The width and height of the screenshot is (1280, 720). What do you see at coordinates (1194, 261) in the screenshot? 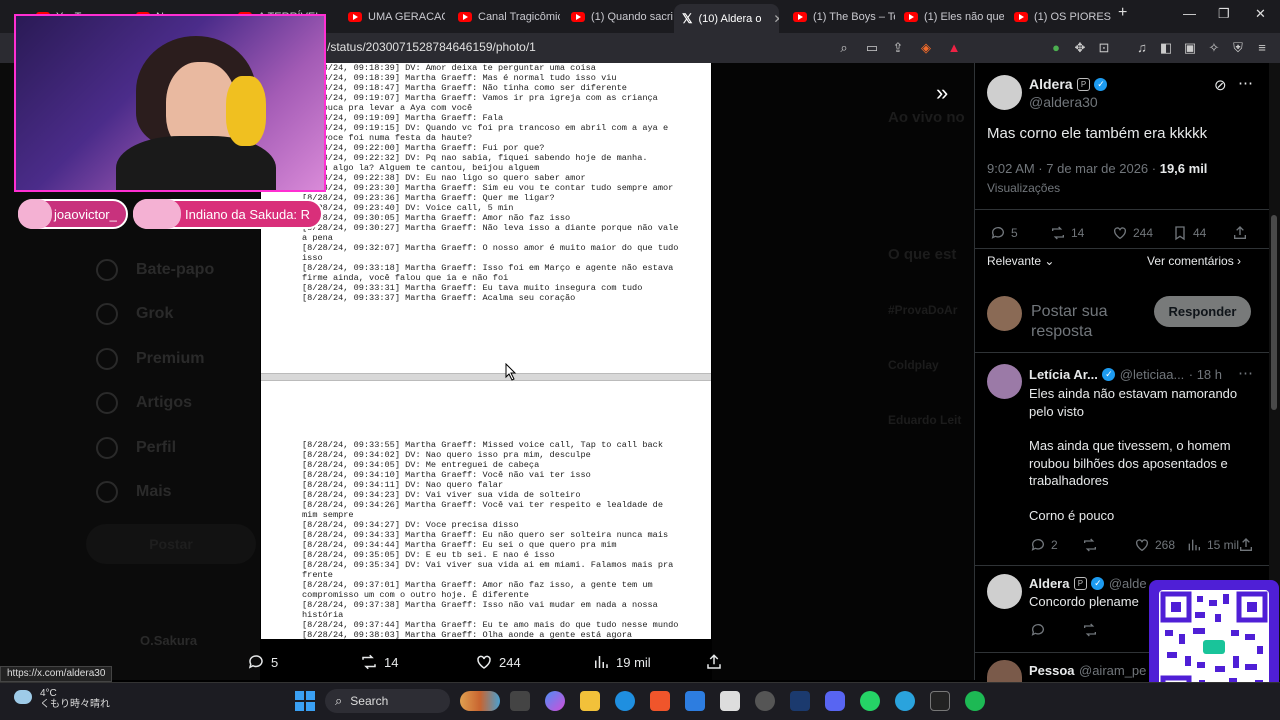
I see `see-comments-link: Ver comentários ›` at bounding box center [1194, 261].